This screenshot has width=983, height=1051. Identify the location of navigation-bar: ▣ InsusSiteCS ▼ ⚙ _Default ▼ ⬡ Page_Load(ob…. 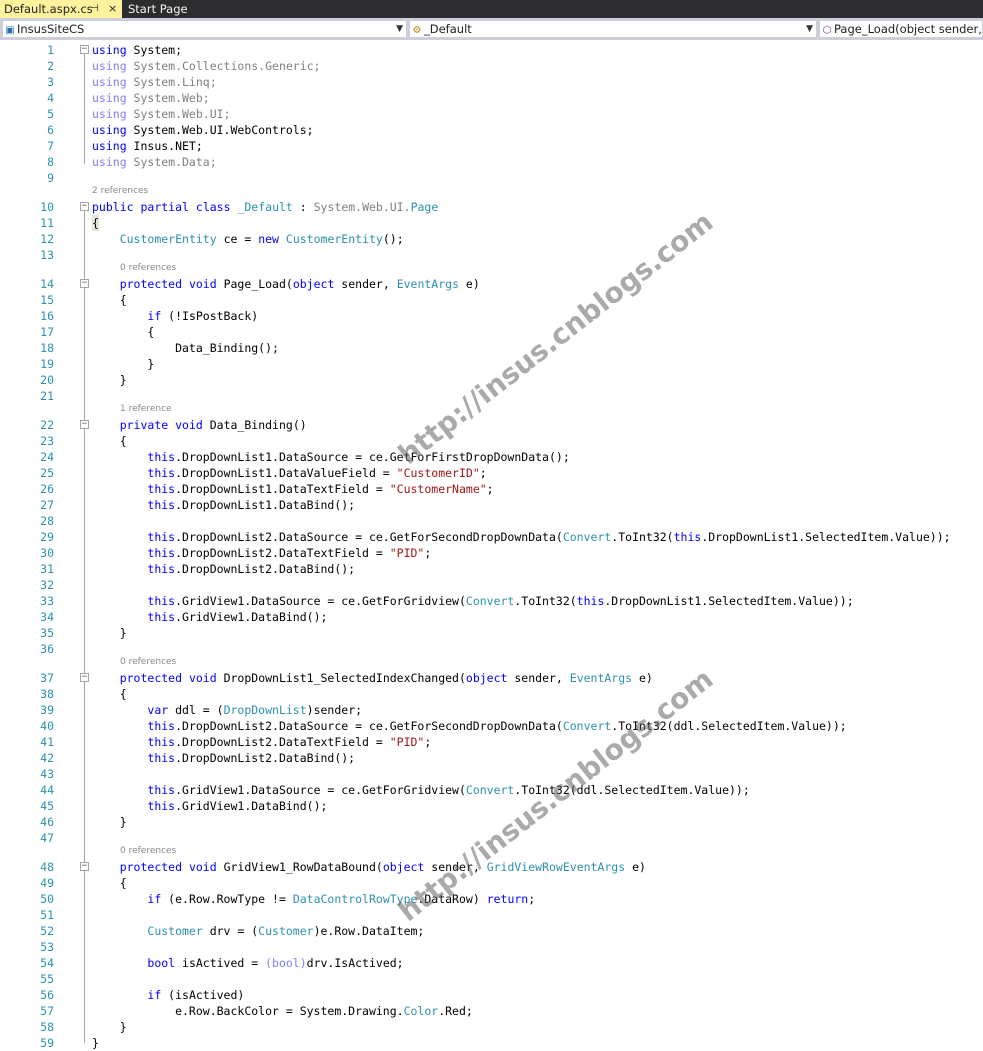
(491, 29).